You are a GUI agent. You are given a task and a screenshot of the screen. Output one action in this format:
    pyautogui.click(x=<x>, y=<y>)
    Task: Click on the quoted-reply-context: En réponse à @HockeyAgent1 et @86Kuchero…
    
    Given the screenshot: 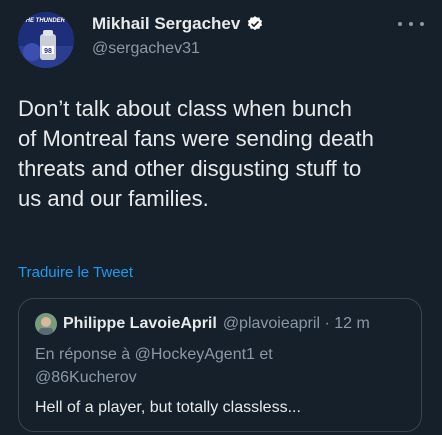 What is the action you would take?
    pyautogui.click(x=154, y=366)
    